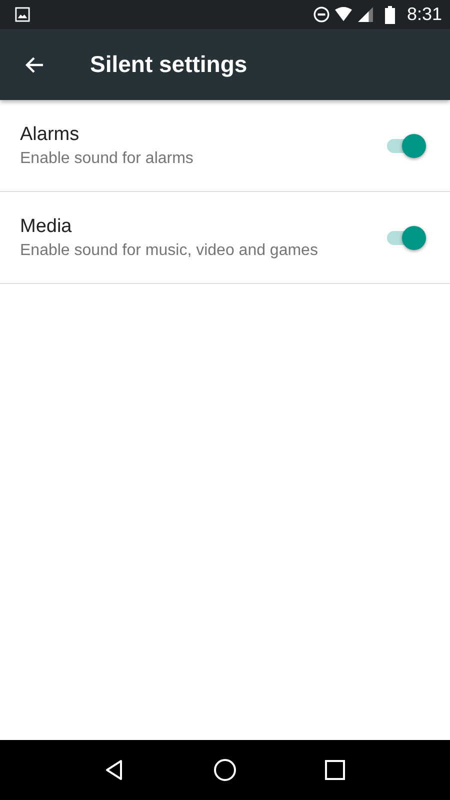 This screenshot has height=800, width=450. I want to click on wifi-icon, so click(343, 14).